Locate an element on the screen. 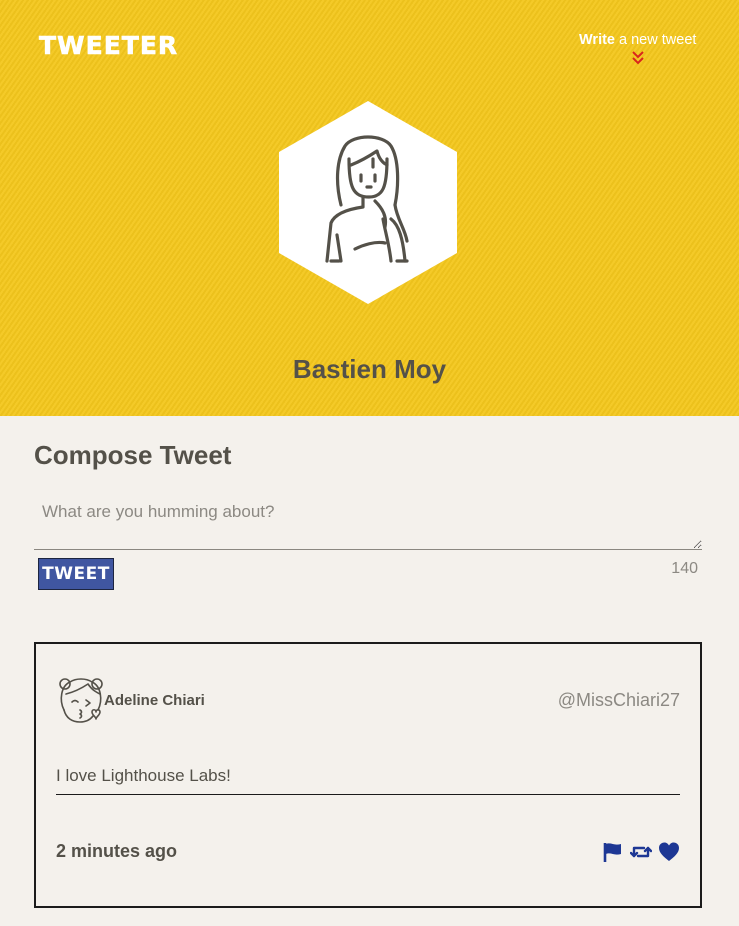 This screenshot has height=926, width=739. compose-title: Compose Tweet is located at coordinates (133, 455).